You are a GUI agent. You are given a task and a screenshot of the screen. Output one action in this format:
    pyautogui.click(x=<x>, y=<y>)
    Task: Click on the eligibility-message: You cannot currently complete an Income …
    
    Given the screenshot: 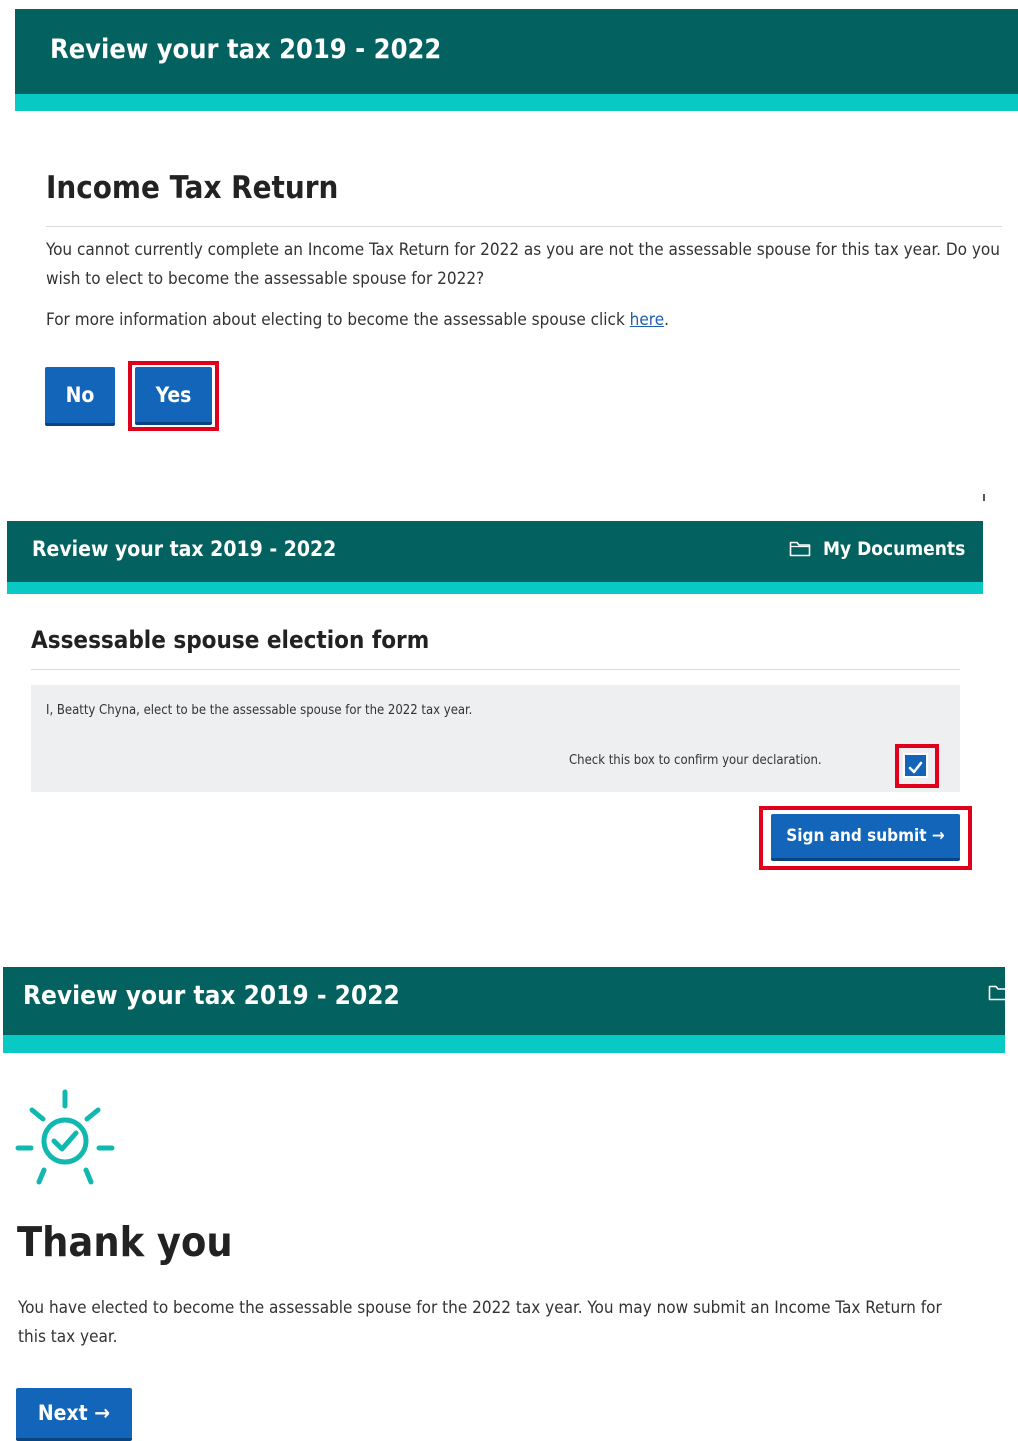 What is the action you would take?
    pyautogui.click(x=523, y=264)
    